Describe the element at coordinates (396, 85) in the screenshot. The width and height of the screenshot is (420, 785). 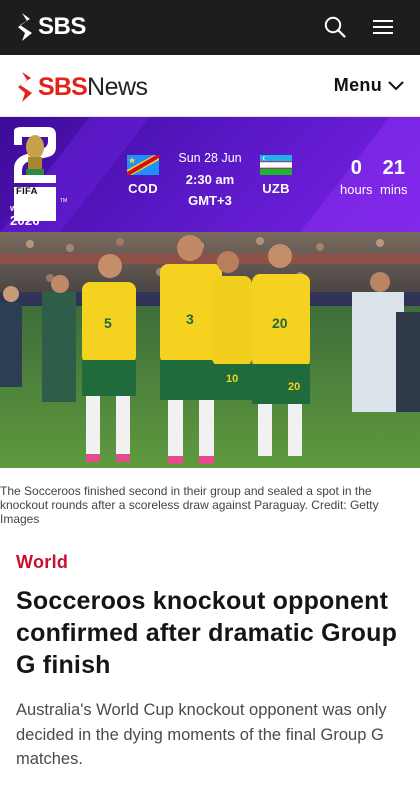
I see `chevron-down-icon` at that location.